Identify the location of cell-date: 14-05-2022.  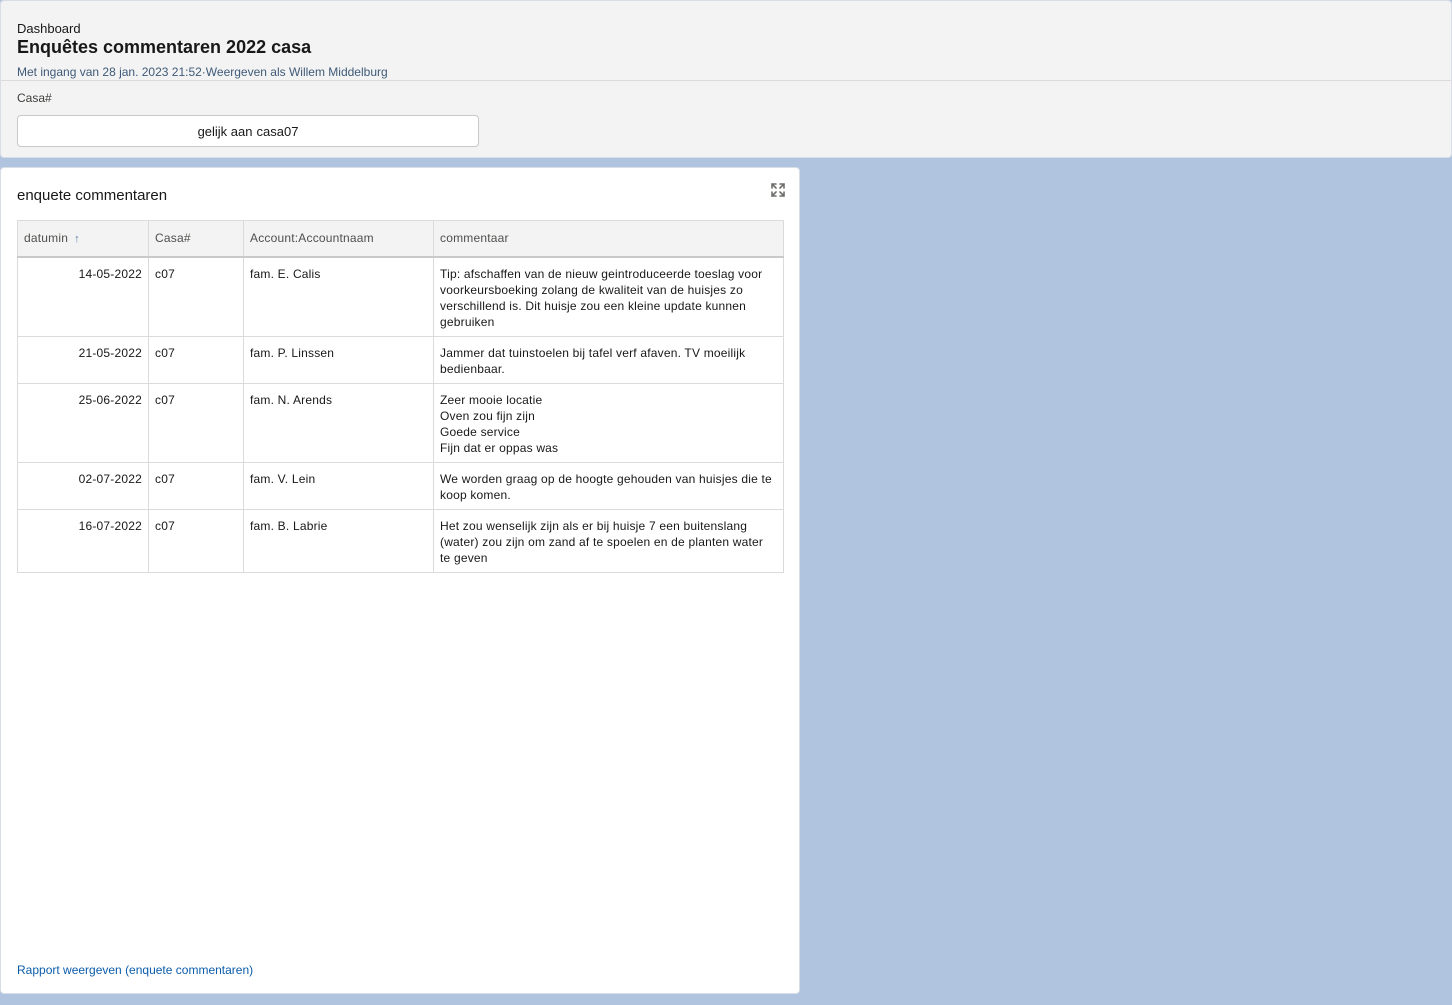
(83, 296).